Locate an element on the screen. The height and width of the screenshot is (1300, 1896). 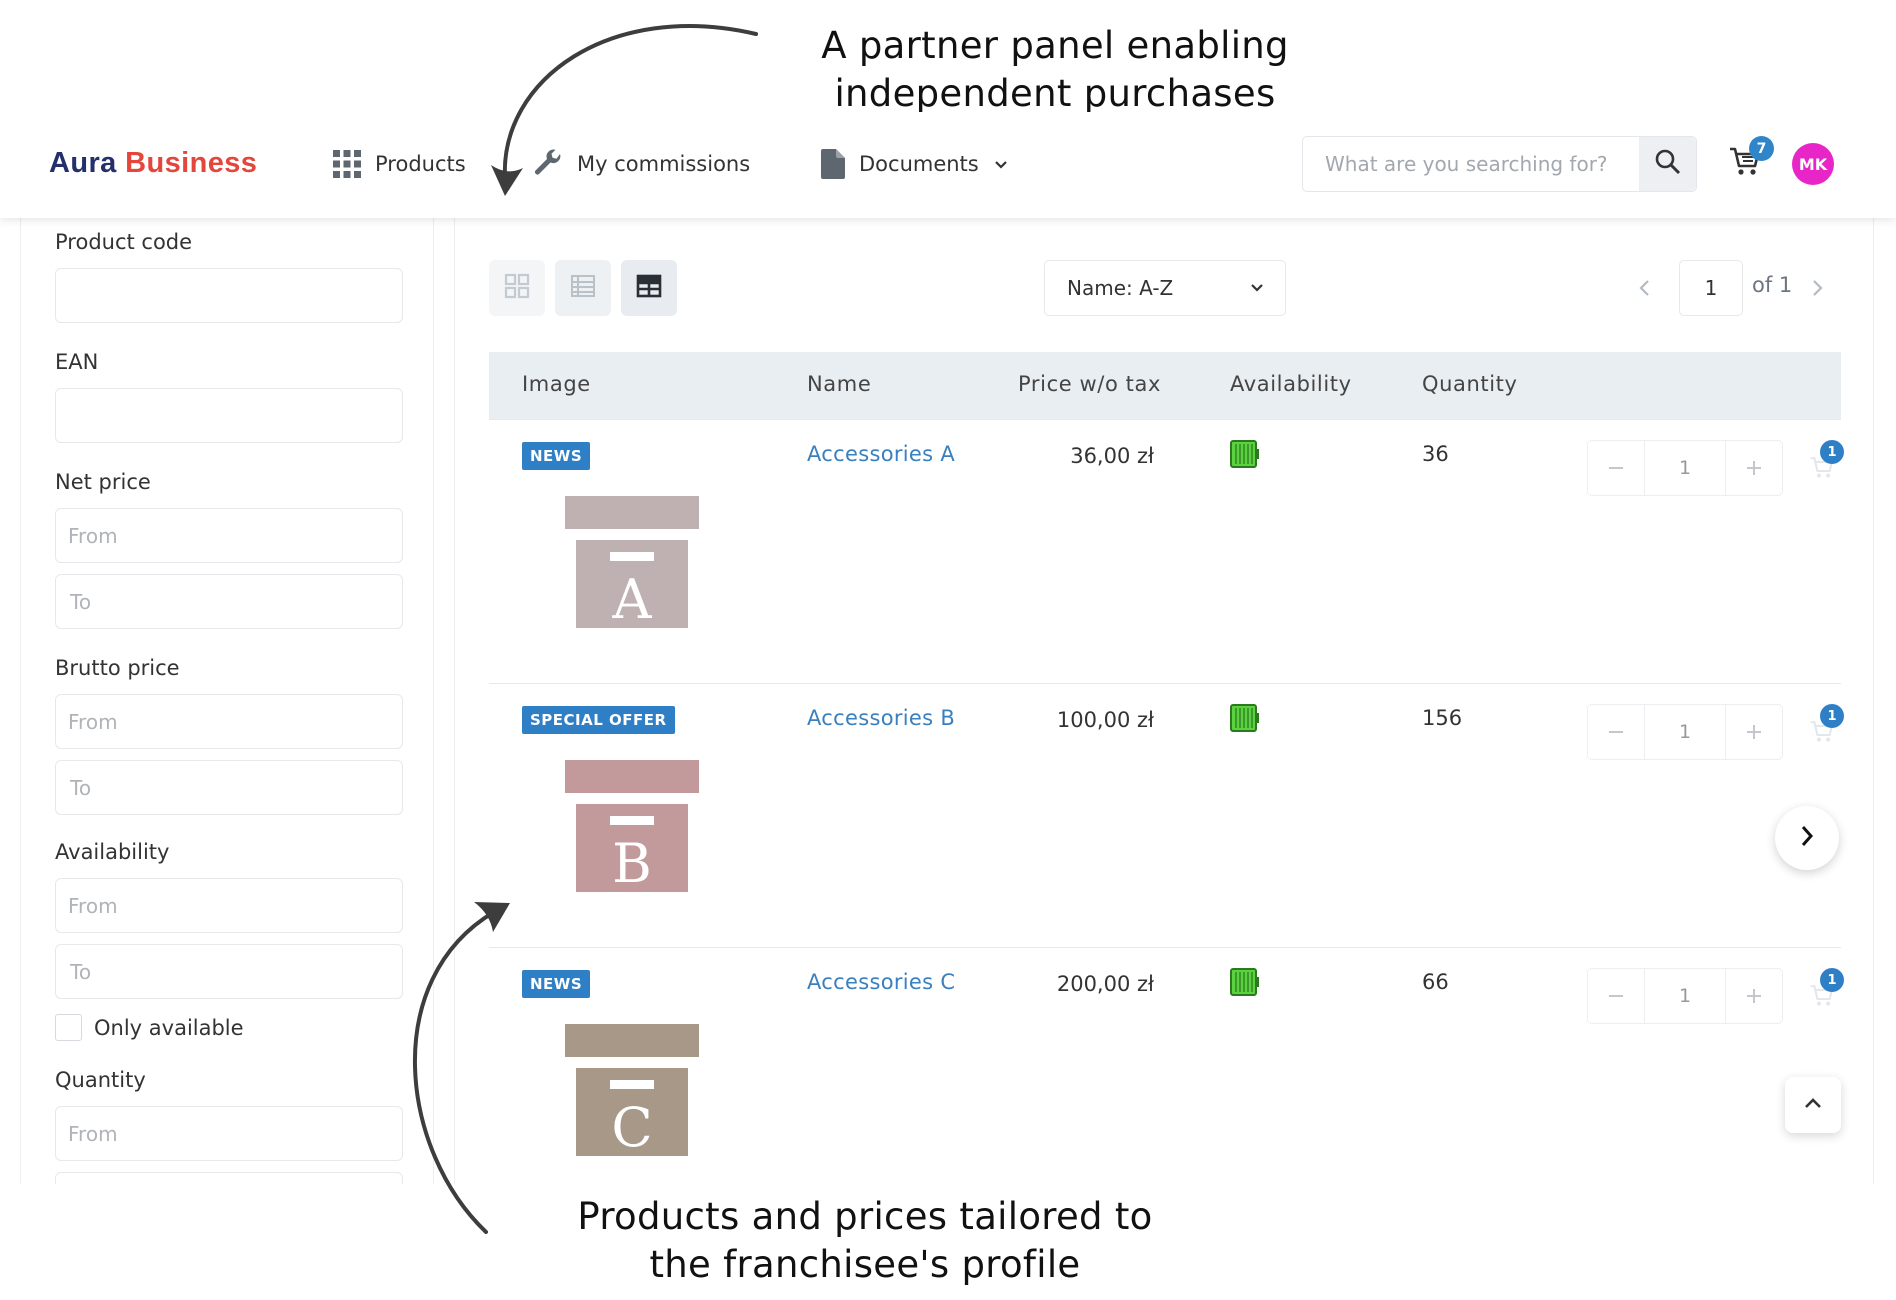
product-image-letter: A is located at coordinates (632, 599).